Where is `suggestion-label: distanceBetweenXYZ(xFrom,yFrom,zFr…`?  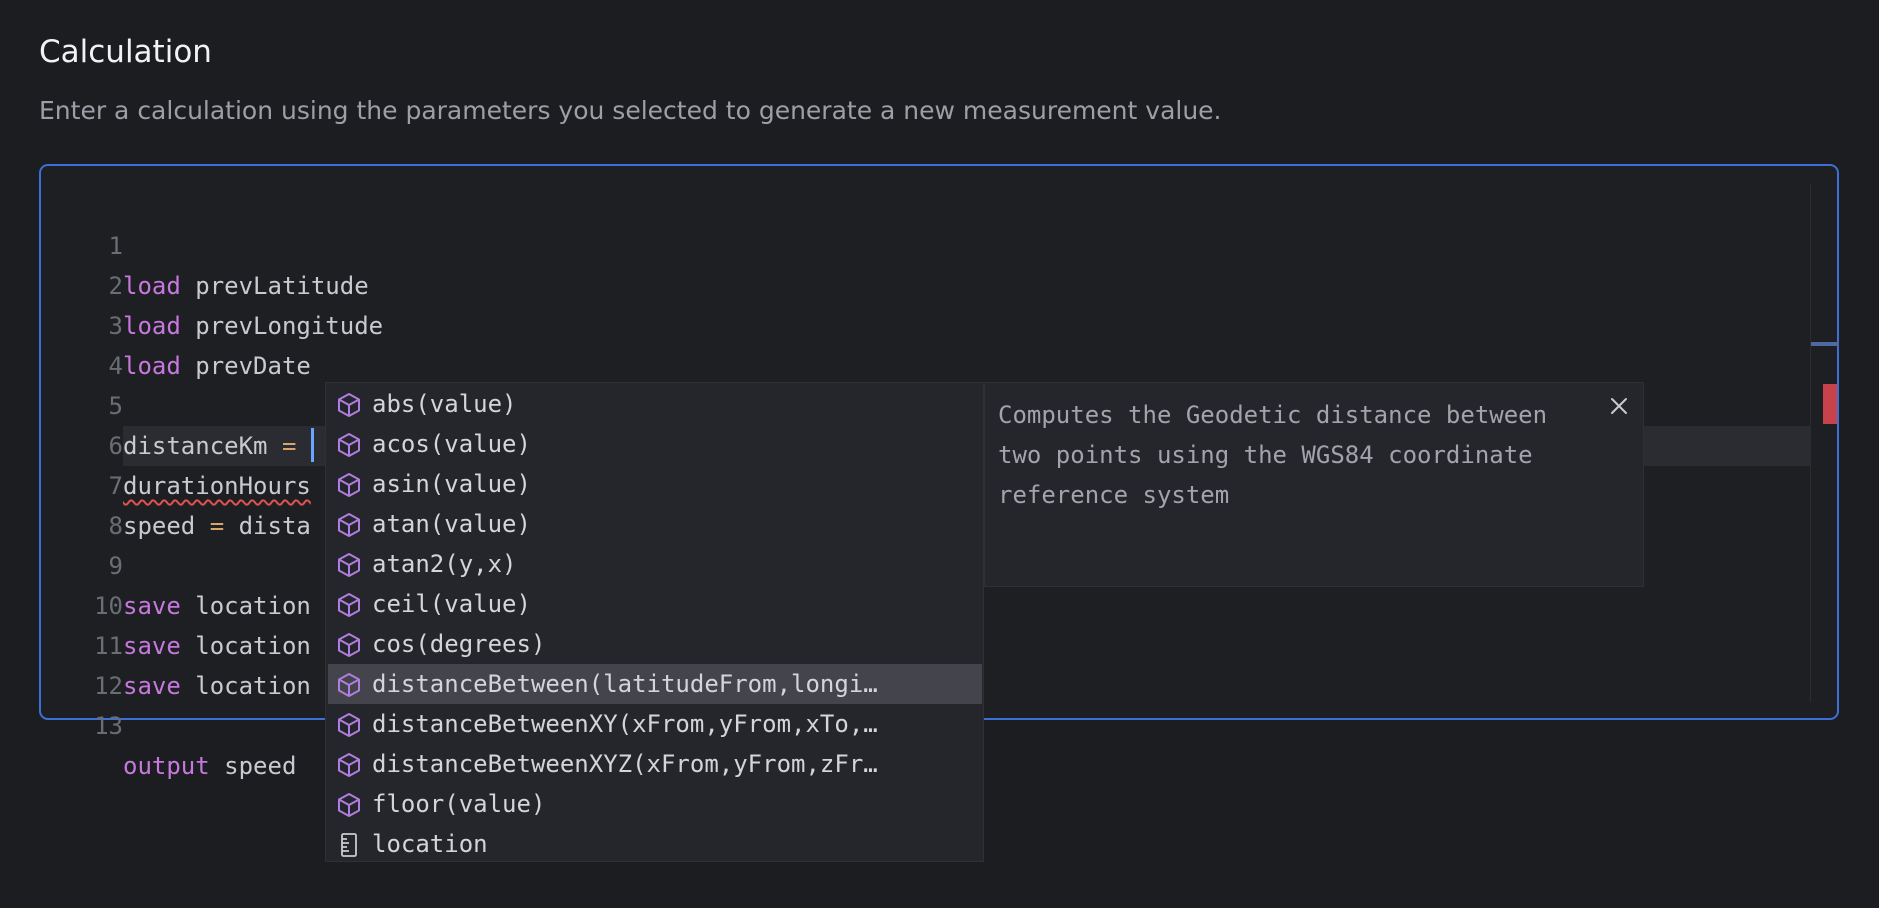
suggestion-label: distanceBetweenXYZ(xFrom,yFrom,zFr… is located at coordinates (625, 764).